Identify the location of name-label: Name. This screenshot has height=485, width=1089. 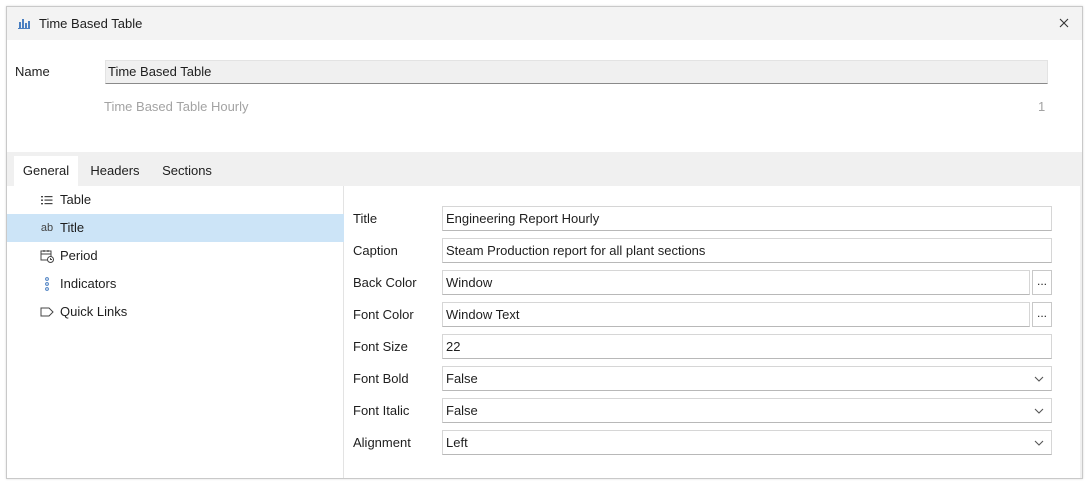
(32, 71).